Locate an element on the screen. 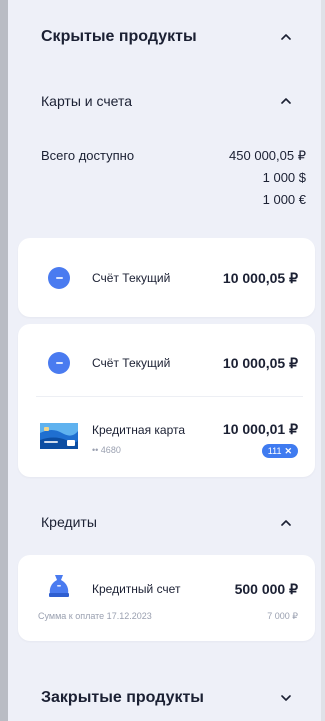 Image resolution: width=325 pixels, height=721 pixels. credit-card-badge: 111 ✕ is located at coordinates (279, 451).